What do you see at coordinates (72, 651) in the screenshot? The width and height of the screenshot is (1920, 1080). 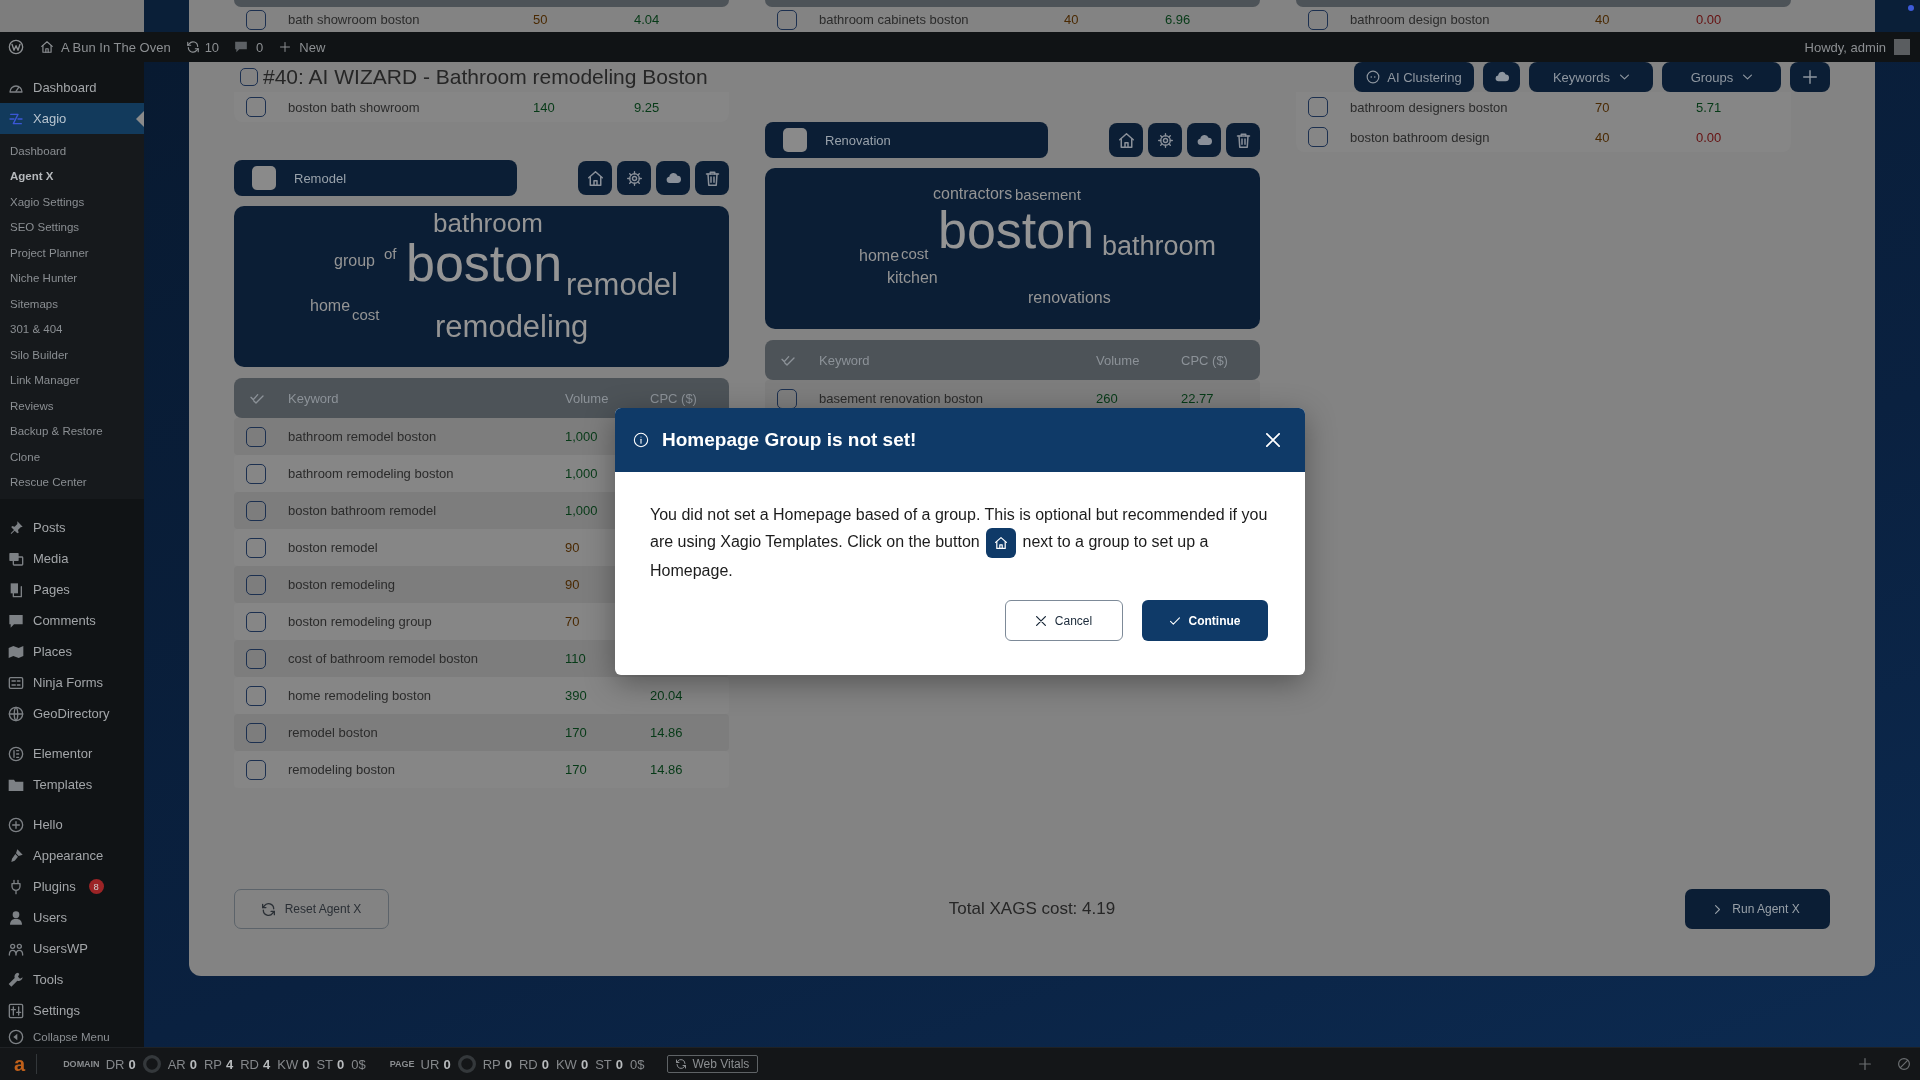 I see `menu-item: Places` at bounding box center [72, 651].